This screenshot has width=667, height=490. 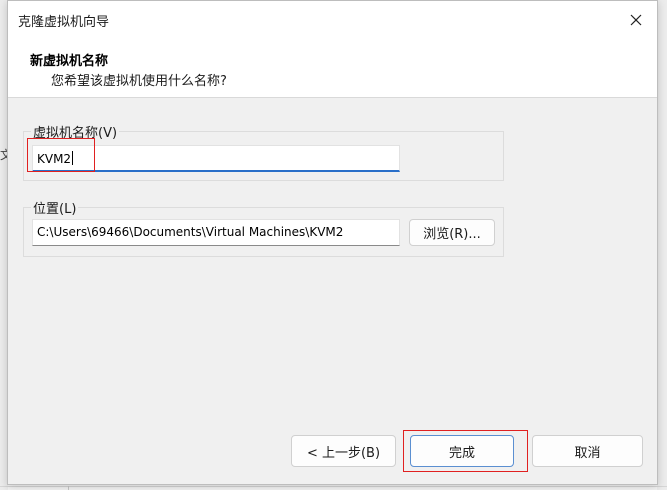 I want to click on finish-button: 完成, so click(x=462, y=451).